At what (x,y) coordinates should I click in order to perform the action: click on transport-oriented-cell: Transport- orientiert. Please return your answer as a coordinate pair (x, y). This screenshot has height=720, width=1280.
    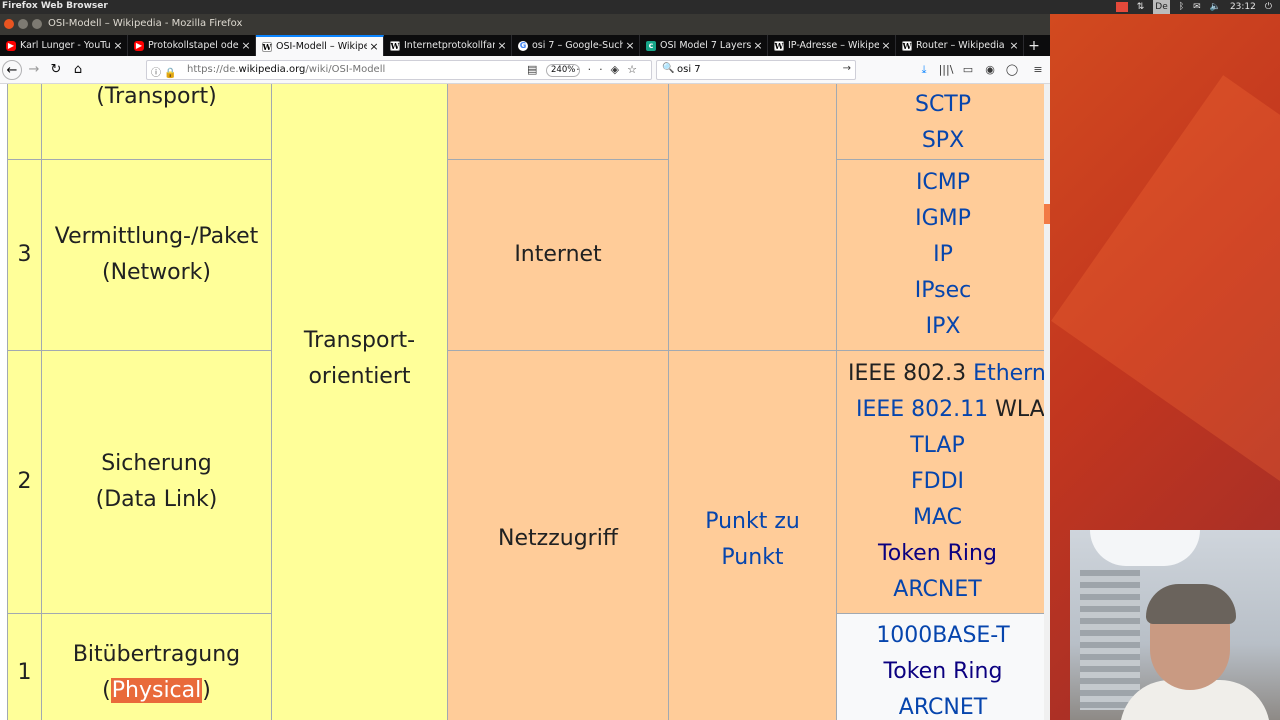
    Looking at the image, I should click on (359, 402).